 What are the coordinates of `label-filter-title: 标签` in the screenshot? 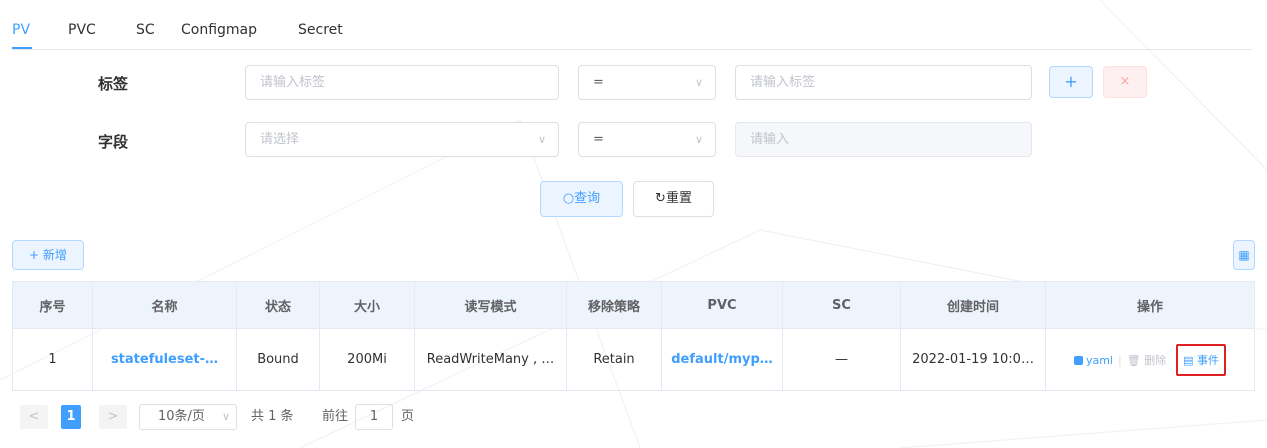 It's located at (113, 84).